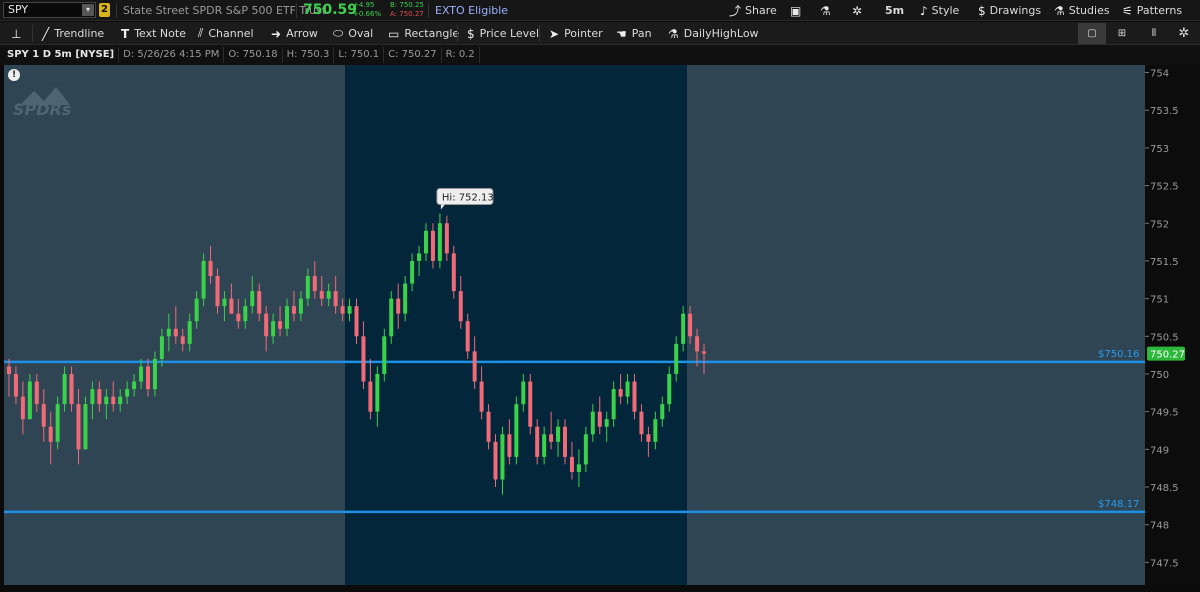 The image size is (1200, 592). I want to click on symbol-input: SPY ▾, so click(49, 10).